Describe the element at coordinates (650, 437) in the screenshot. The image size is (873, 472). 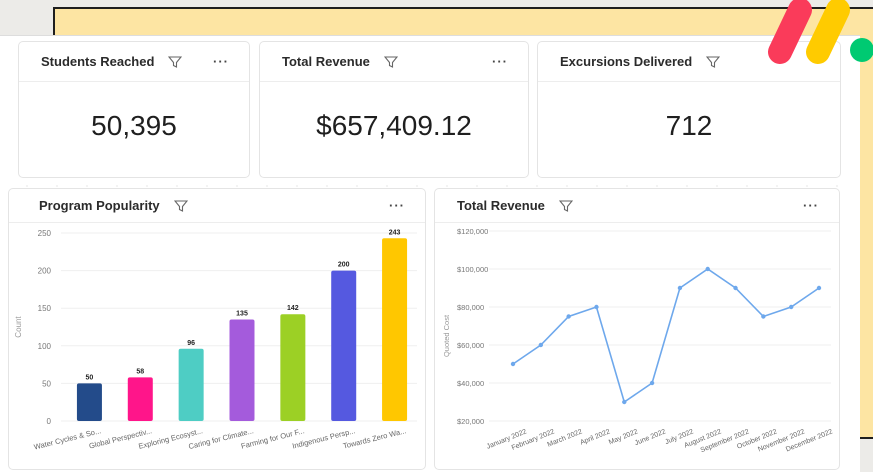
I see `x-tick-label: June 2022` at that location.